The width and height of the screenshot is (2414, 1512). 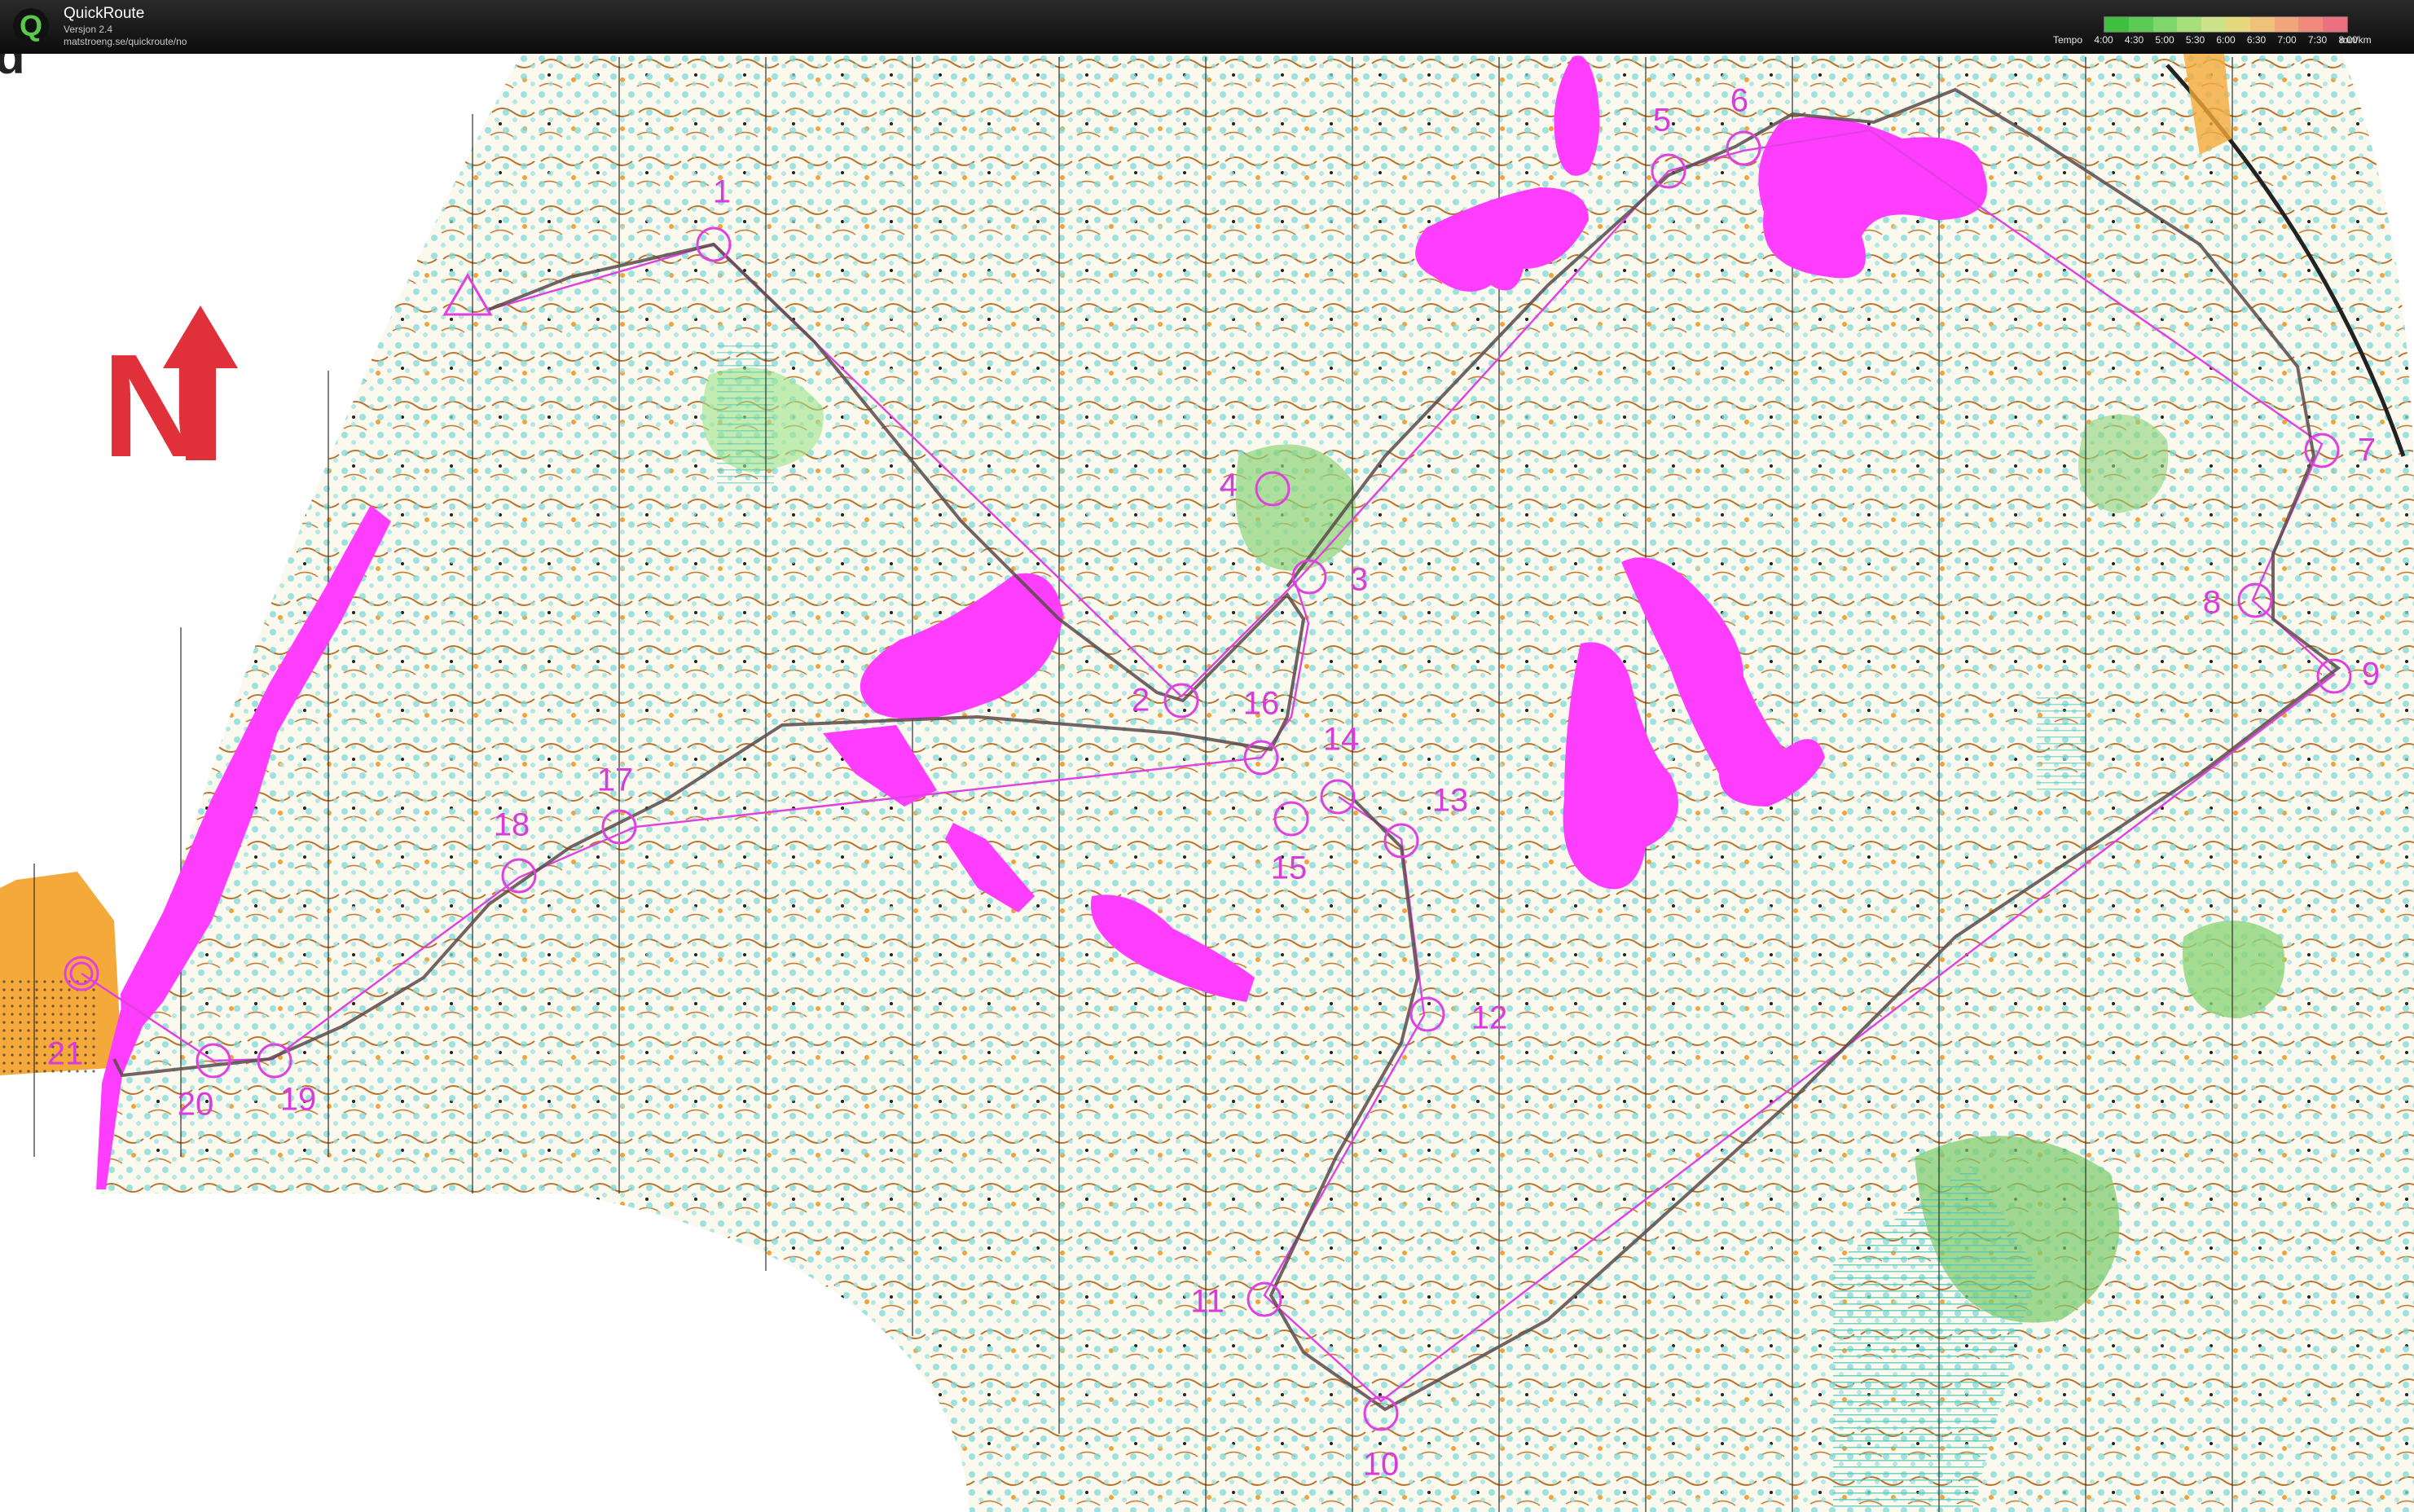 I want to click on map-corner-text: d, so click(x=12, y=69).